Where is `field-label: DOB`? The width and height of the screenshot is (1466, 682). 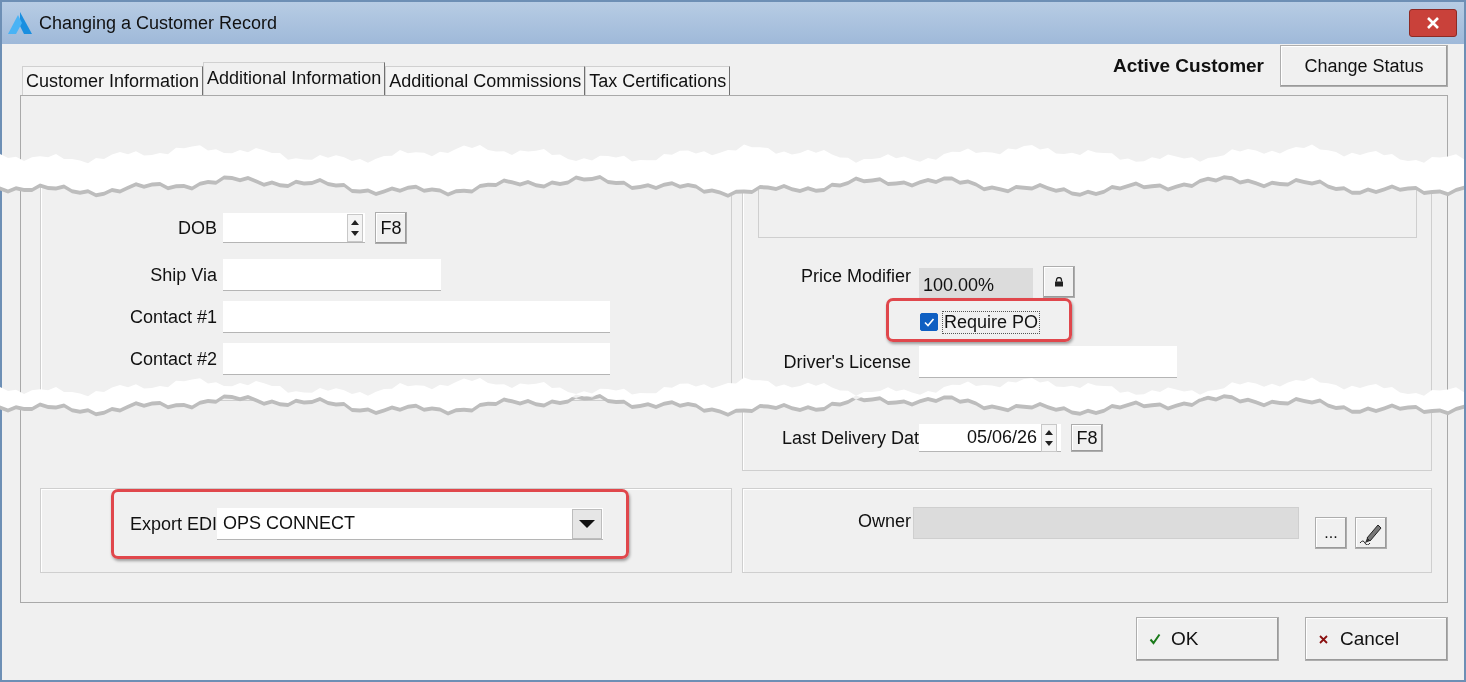 field-label: DOB is located at coordinates (197, 228).